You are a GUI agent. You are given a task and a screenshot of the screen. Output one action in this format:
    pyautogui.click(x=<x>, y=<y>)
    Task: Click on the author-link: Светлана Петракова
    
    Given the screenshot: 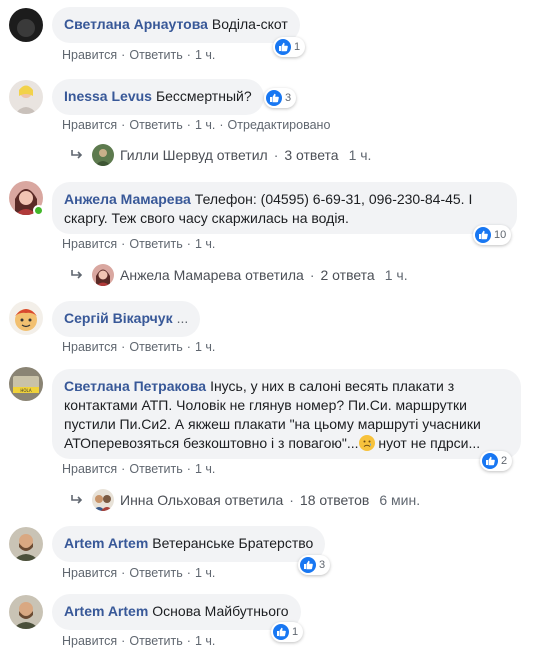 What is the action you would take?
    pyautogui.click(x=135, y=386)
    